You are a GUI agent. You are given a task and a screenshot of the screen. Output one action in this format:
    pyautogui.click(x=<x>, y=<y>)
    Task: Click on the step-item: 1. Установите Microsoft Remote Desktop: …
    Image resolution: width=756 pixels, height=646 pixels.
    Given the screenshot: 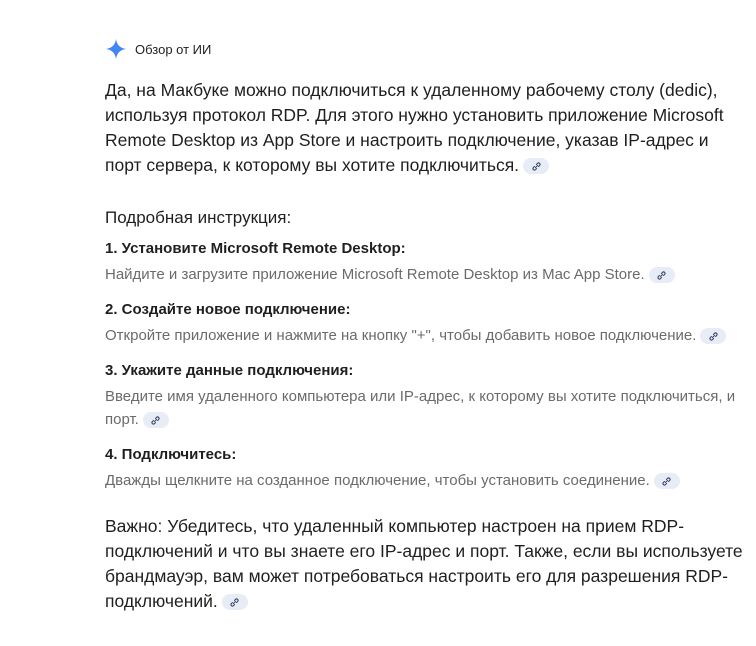 What is the action you would take?
    pyautogui.click(x=425, y=262)
    